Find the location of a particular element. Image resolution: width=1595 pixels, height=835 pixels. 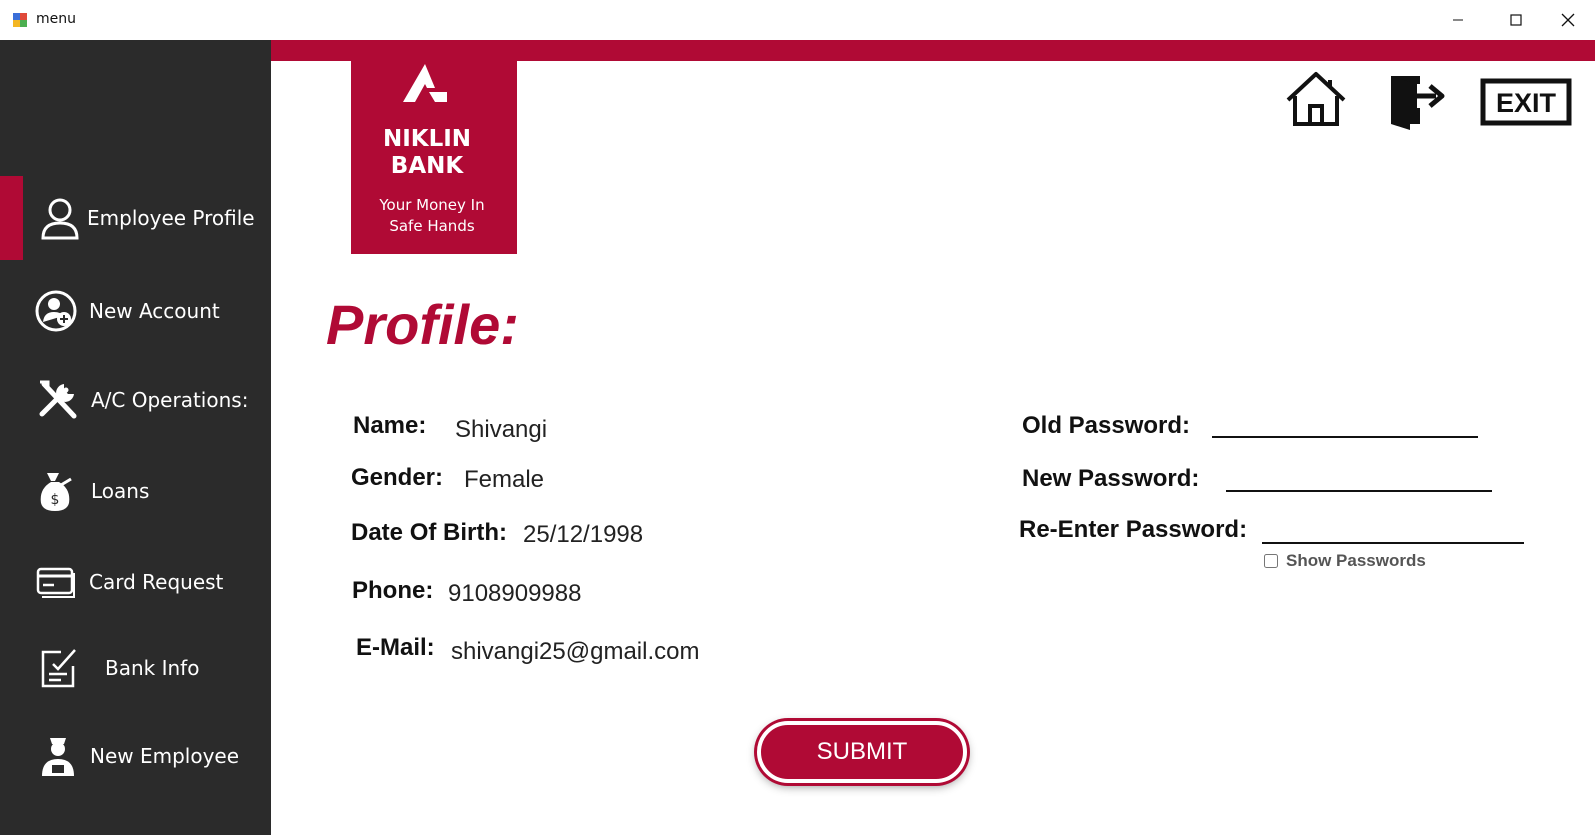

user-icon is located at coordinates (60, 219).